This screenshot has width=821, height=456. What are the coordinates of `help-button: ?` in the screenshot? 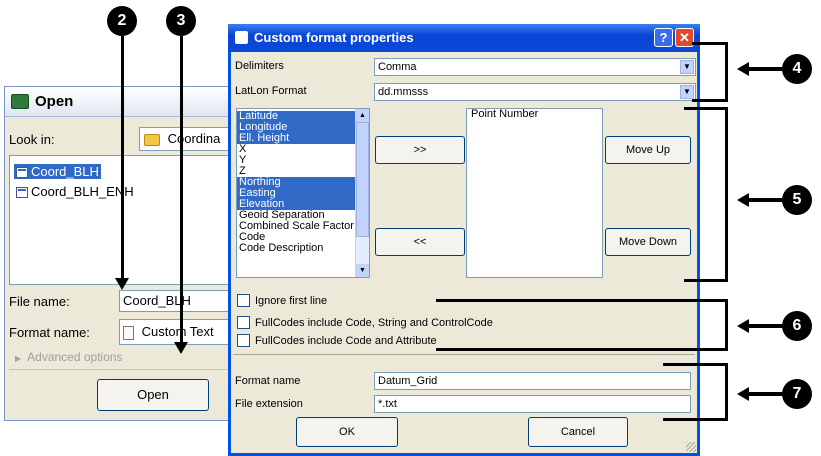 It's located at (663, 37).